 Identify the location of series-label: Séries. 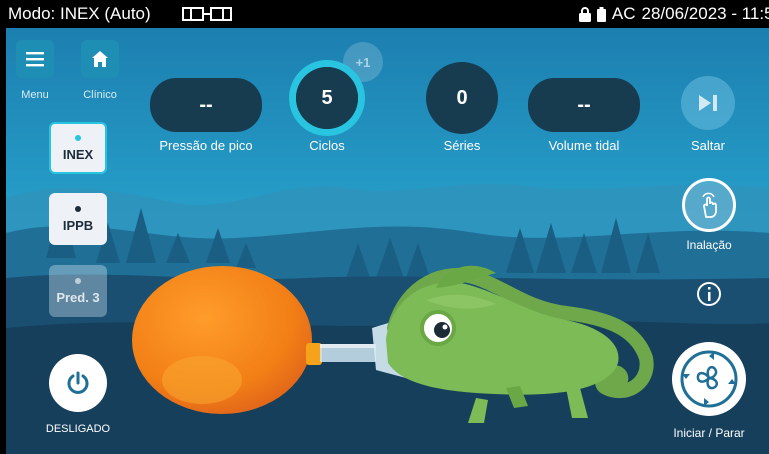
(462, 145).